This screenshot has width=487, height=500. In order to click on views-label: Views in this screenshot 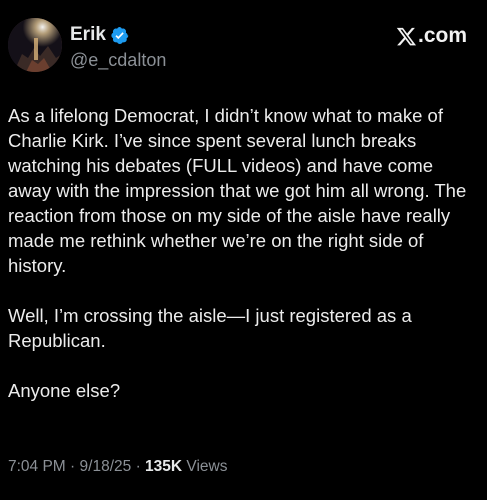, I will do `click(207, 466)`.